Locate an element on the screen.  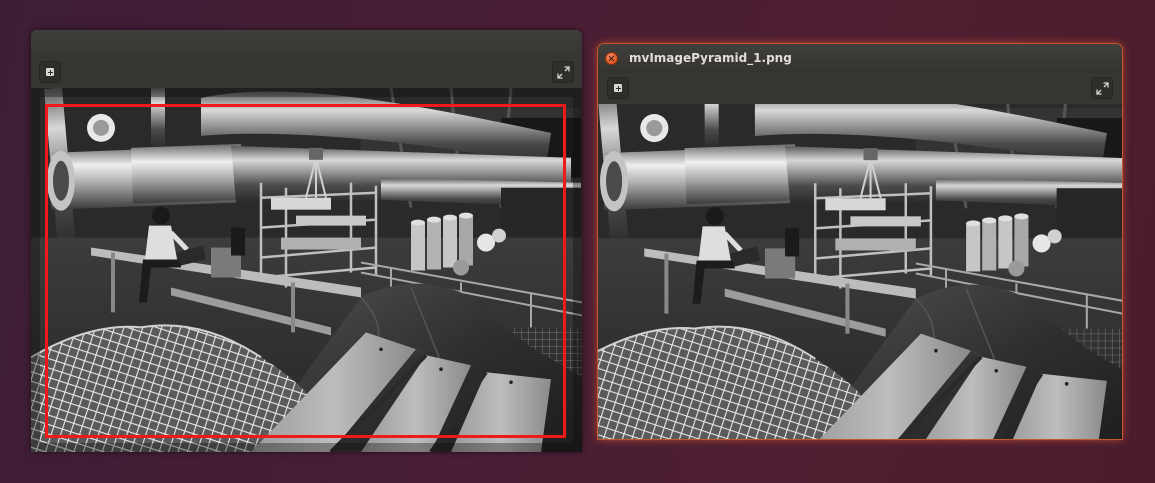
window-title: mvImagePyramid_1.png is located at coordinates (710, 58).